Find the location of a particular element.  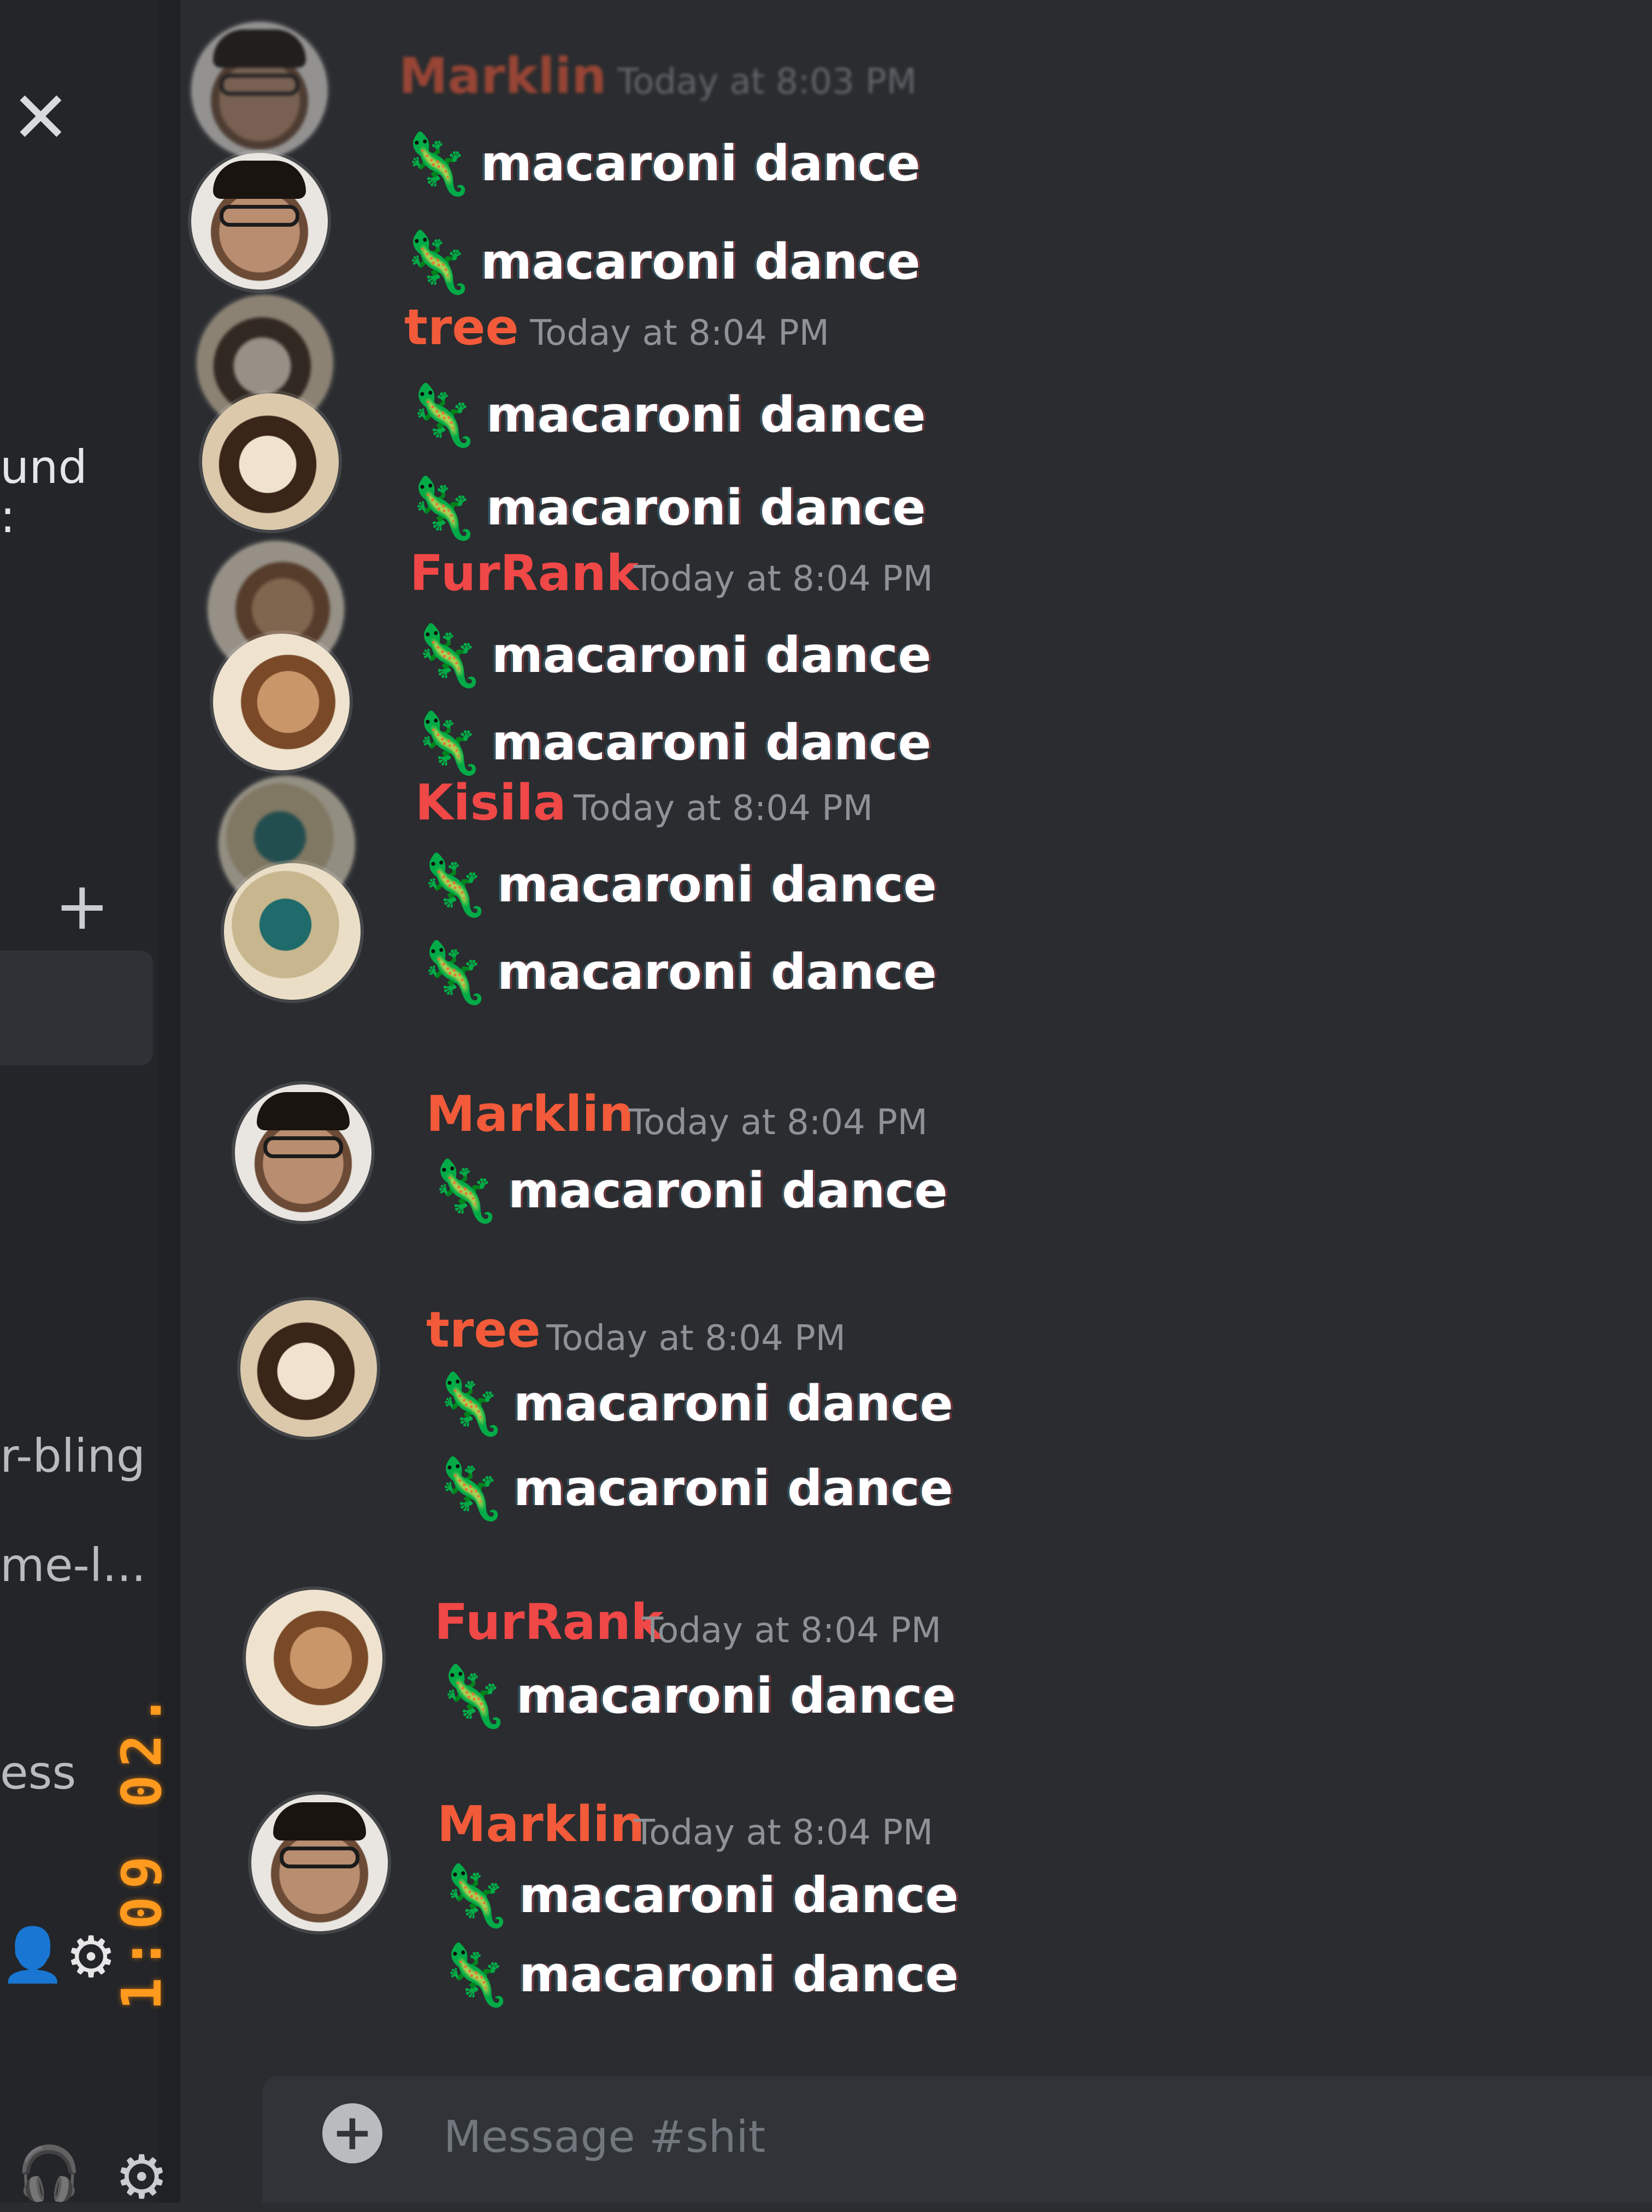

message-timestamp: Today at 8:03 PM is located at coordinates (767, 82).